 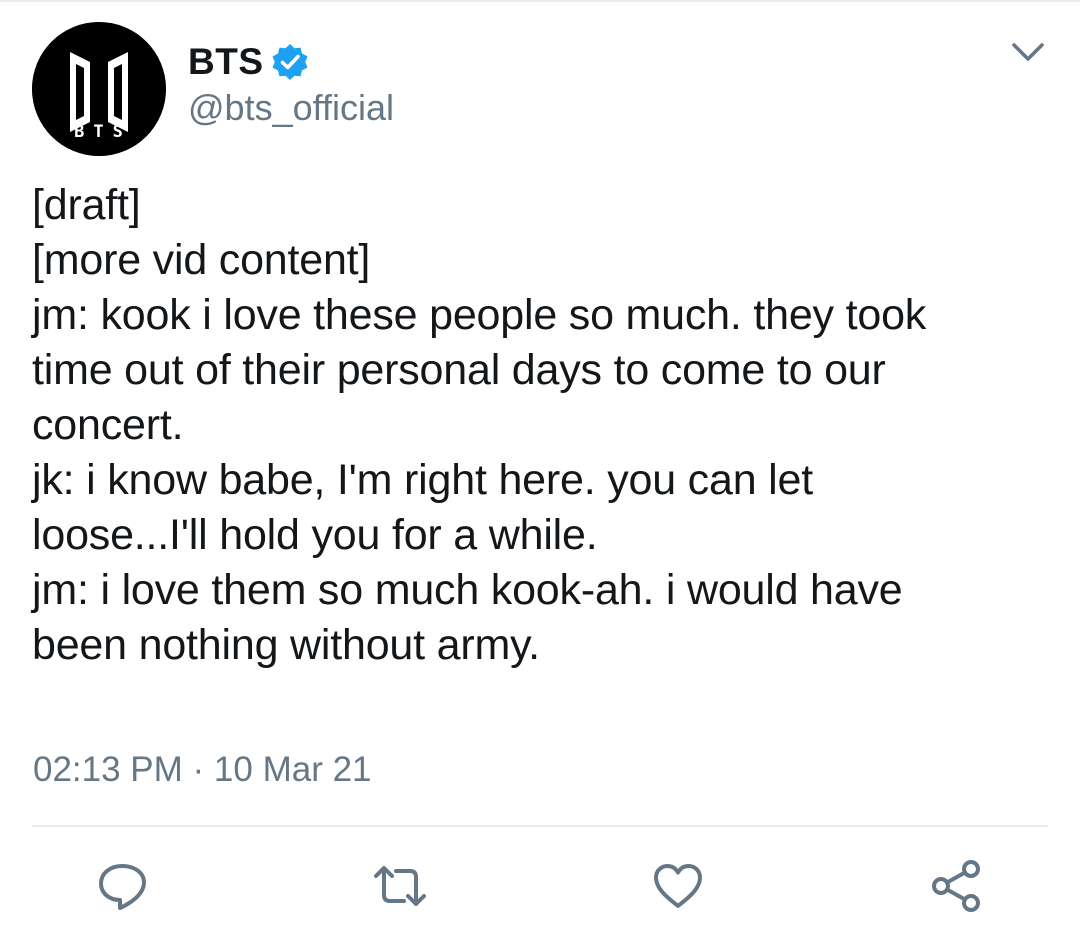 I want to click on name-row: BTS, so click(x=249, y=62).